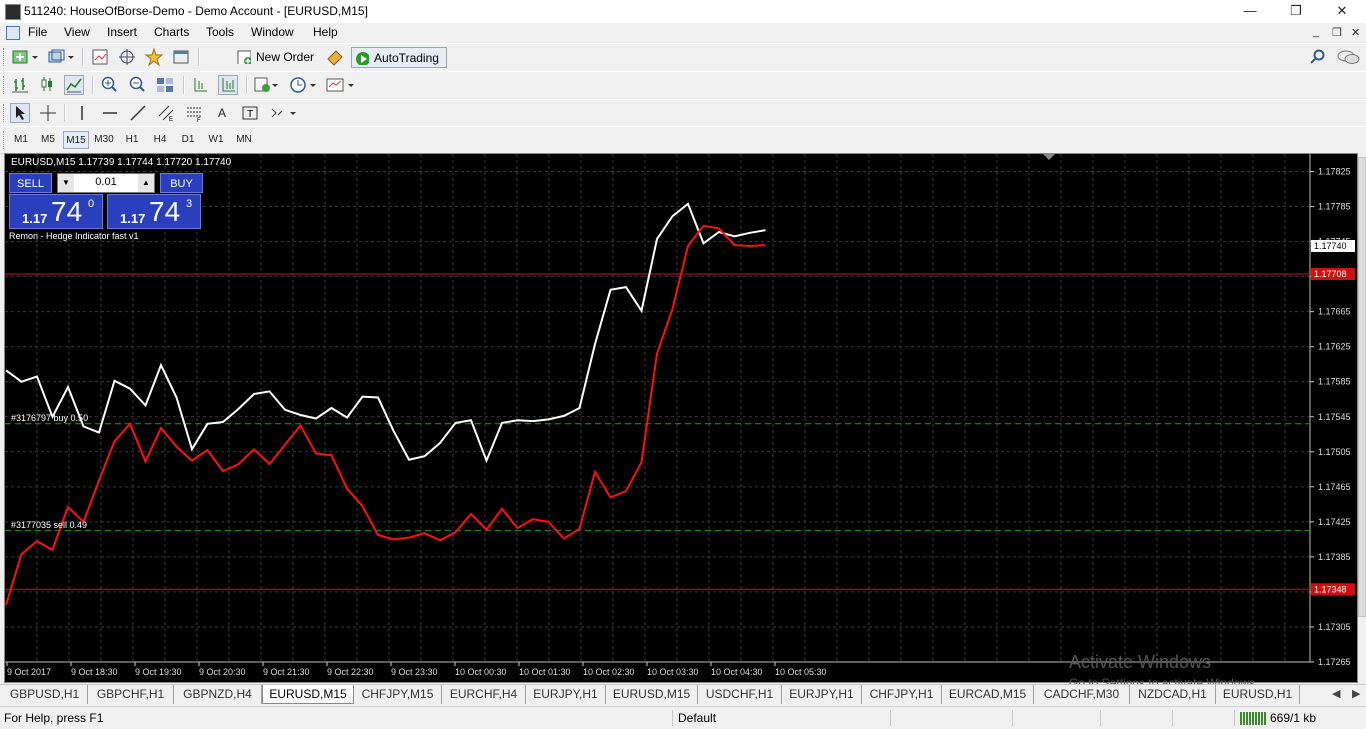  I want to click on trendline-icon, so click(138, 113).